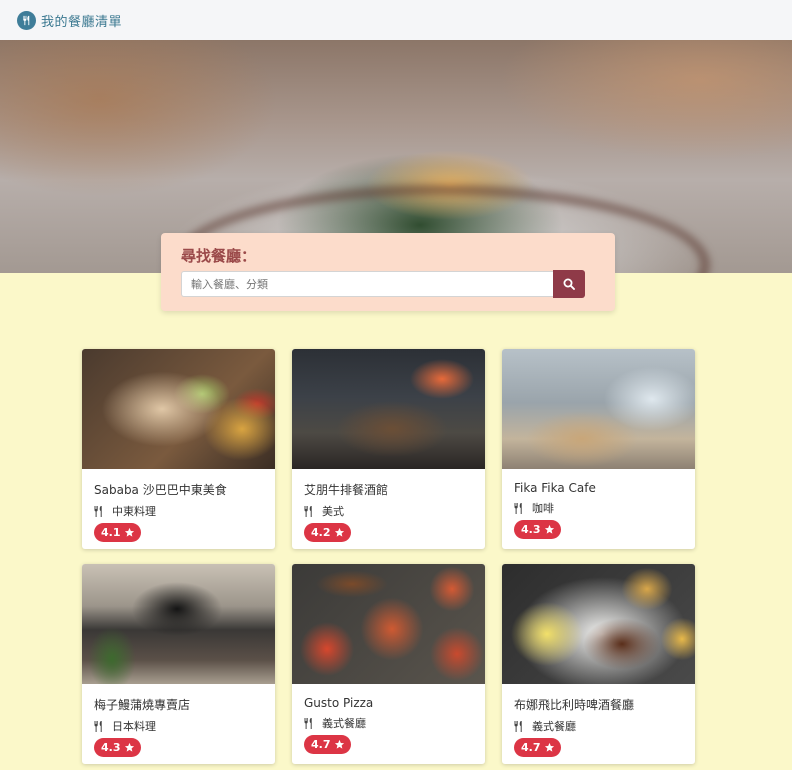 This screenshot has width=792, height=770. I want to click on restaurant-card: 布娜飛比利時啤酒餐廳 義式餐廳 4.7, so click(598, 664).